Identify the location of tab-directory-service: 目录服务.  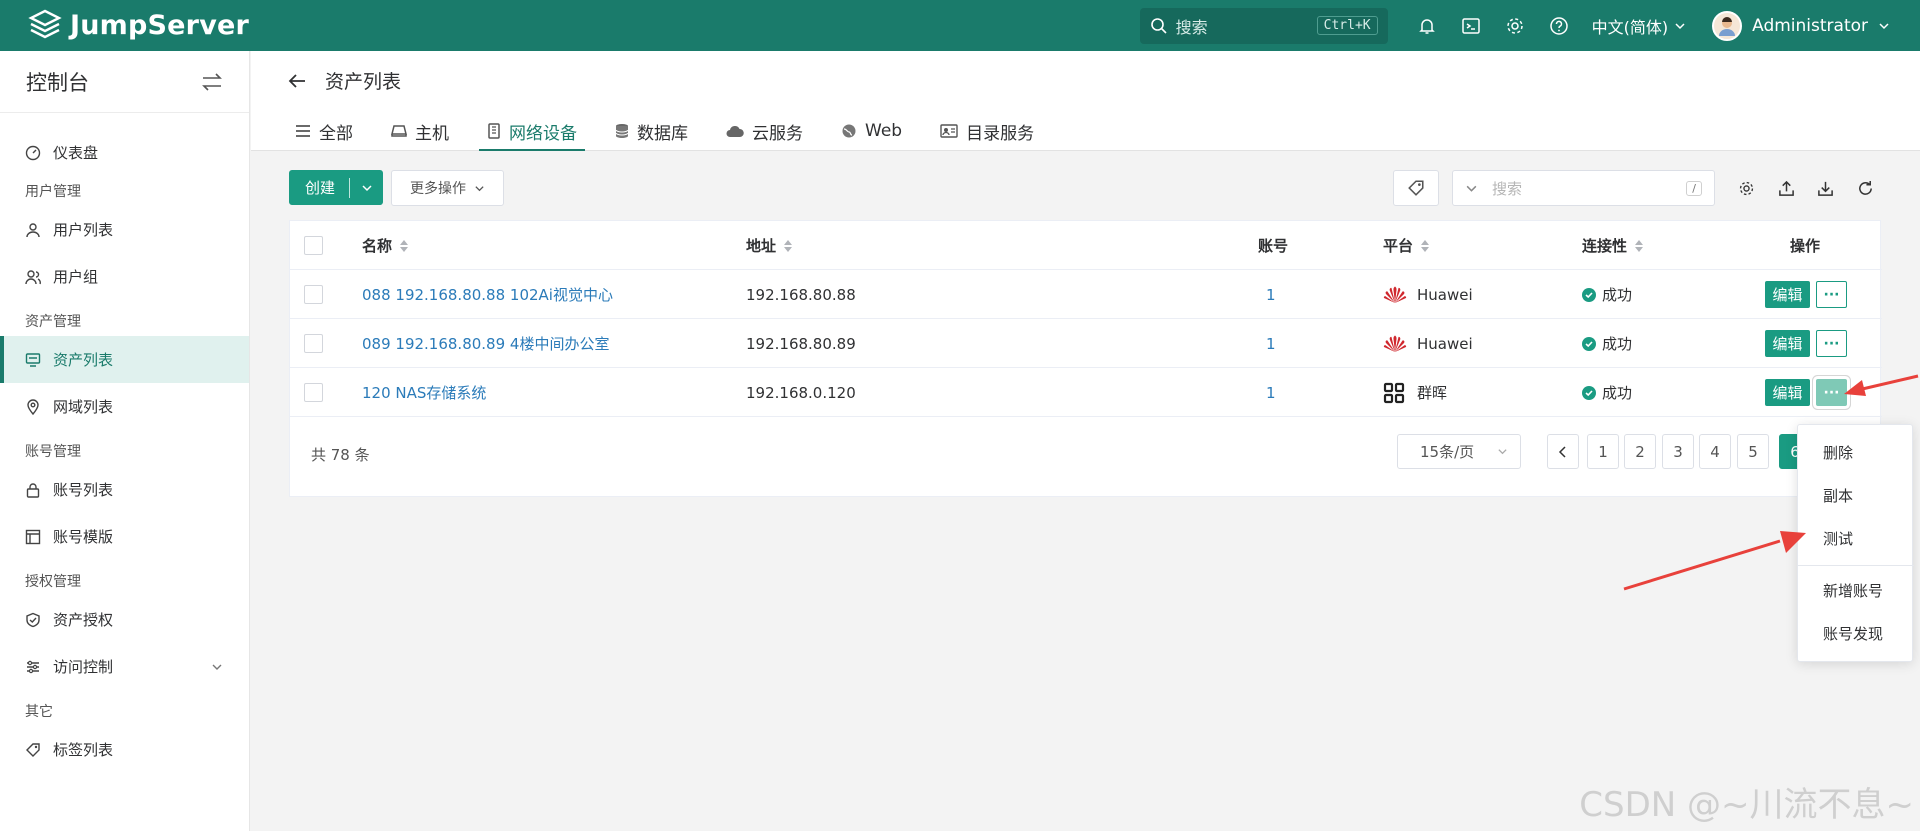
(987, 131).